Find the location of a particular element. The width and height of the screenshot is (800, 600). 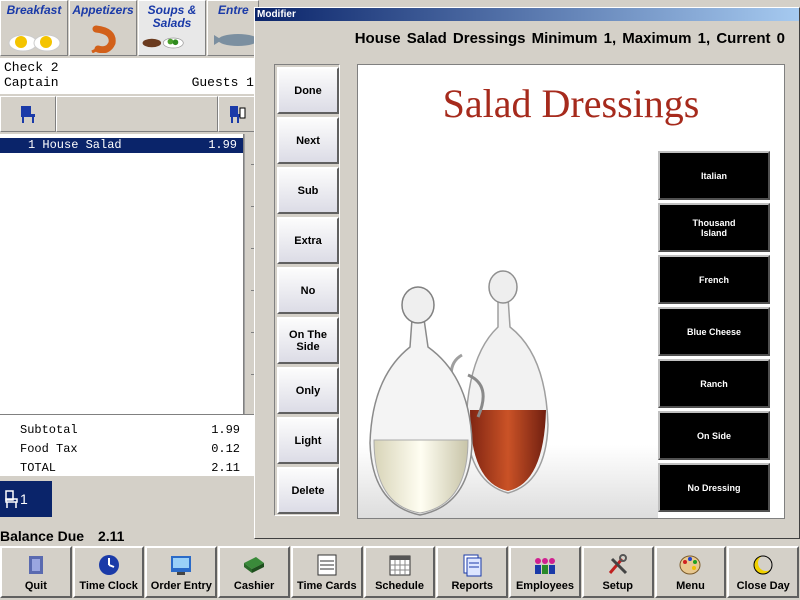

dialog-titlebar: Modifier is located at coordinates (527, 14).